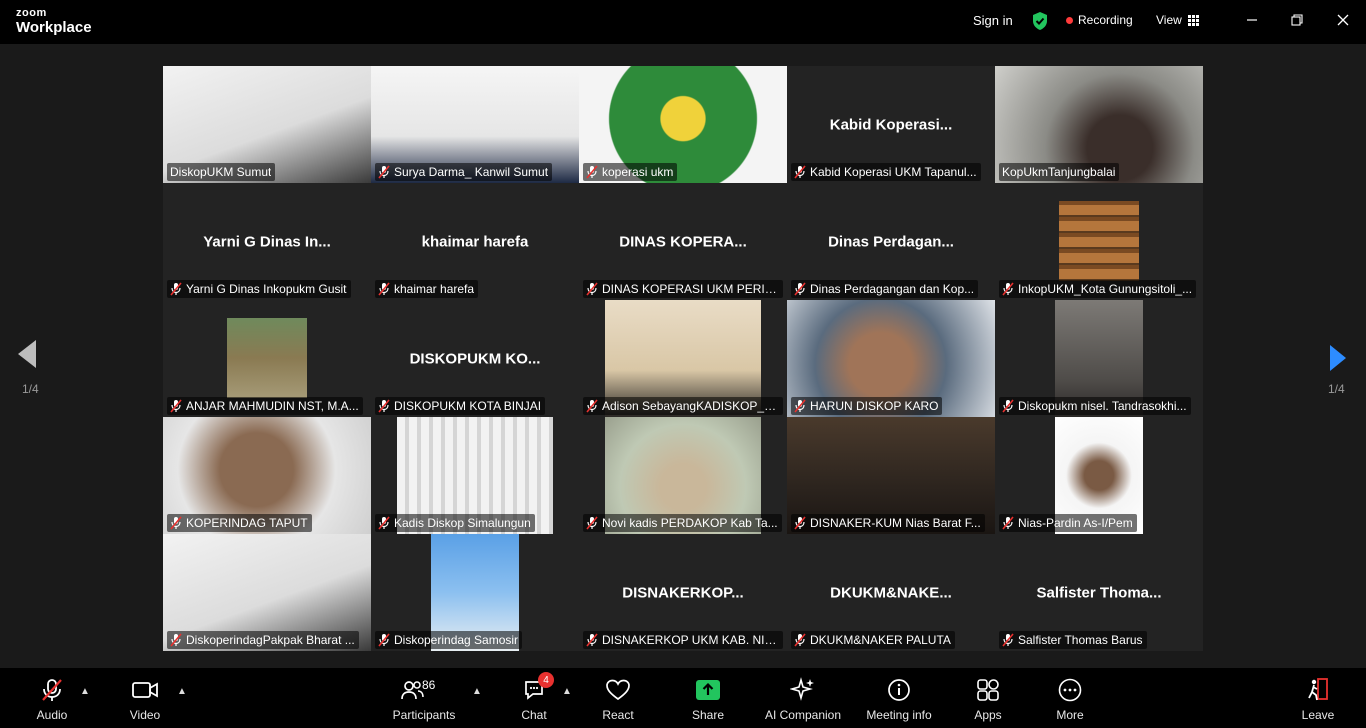 This screenshot has width=1366, height=728. What do you see at coordinates (52, 699) in the screenshot?
I see `audio-button: Audio` at bounding box center [52, 699].